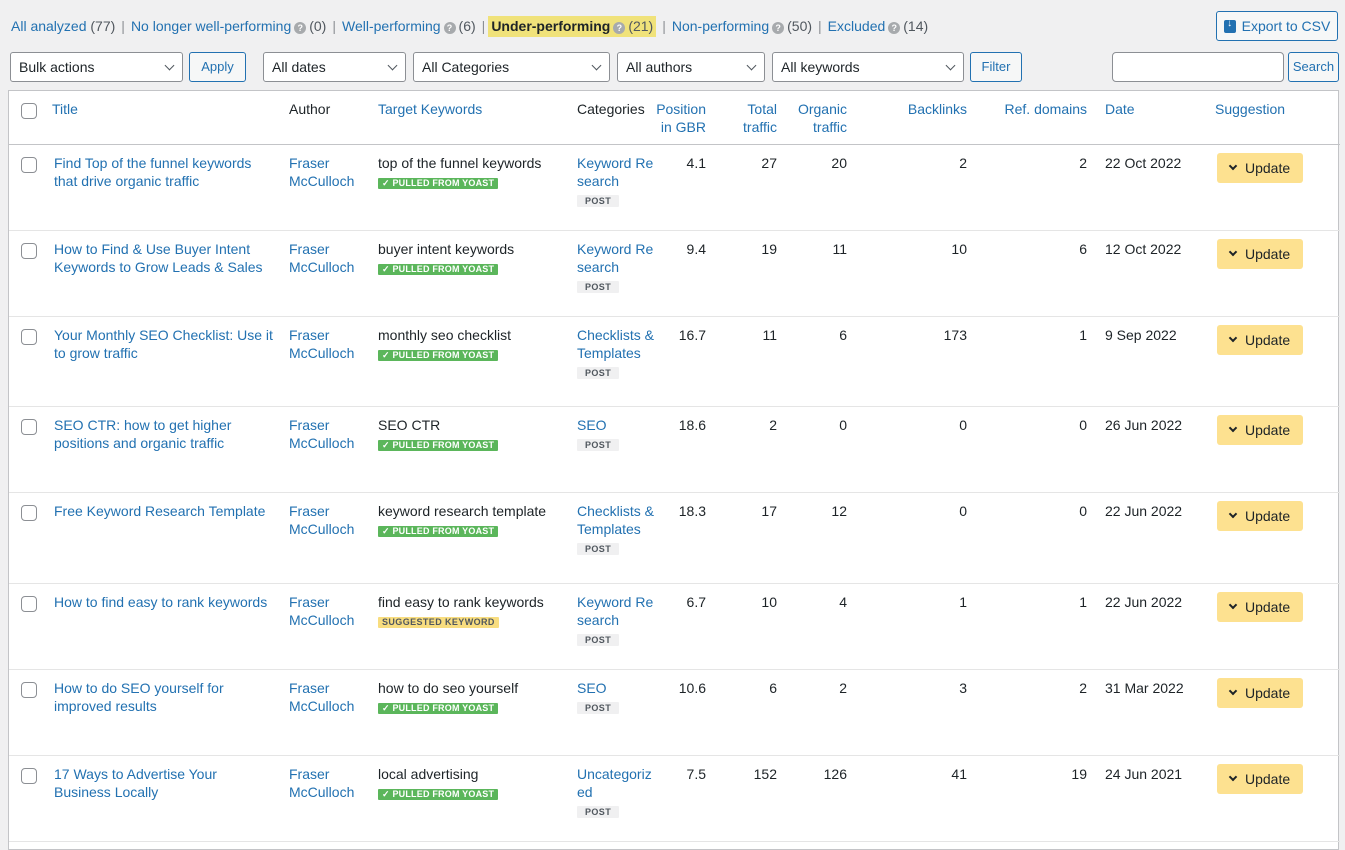 The image size is (1345, 850). Describe the element at coordinates (691, 67) in the screenshot. I see `authors-filter-select: All authors` at that location.